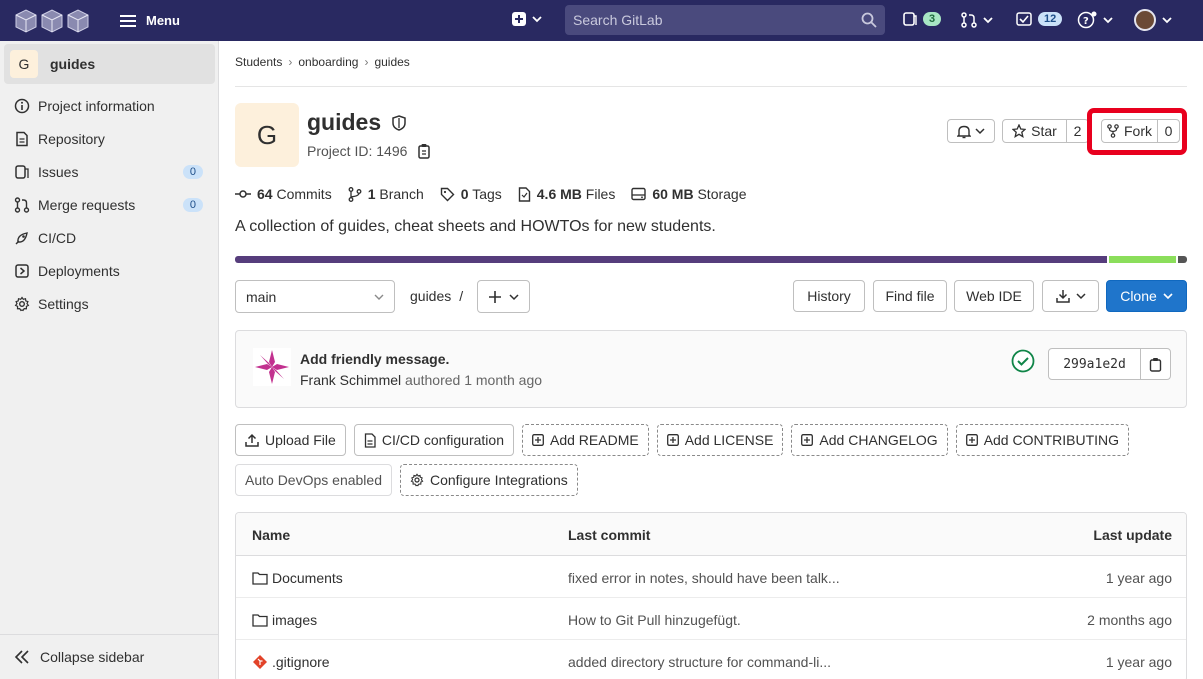 The width and height of the screenshot is (1203, 679). I want to click on sidebar-item-deployments: Deployments, so click(109, 270).